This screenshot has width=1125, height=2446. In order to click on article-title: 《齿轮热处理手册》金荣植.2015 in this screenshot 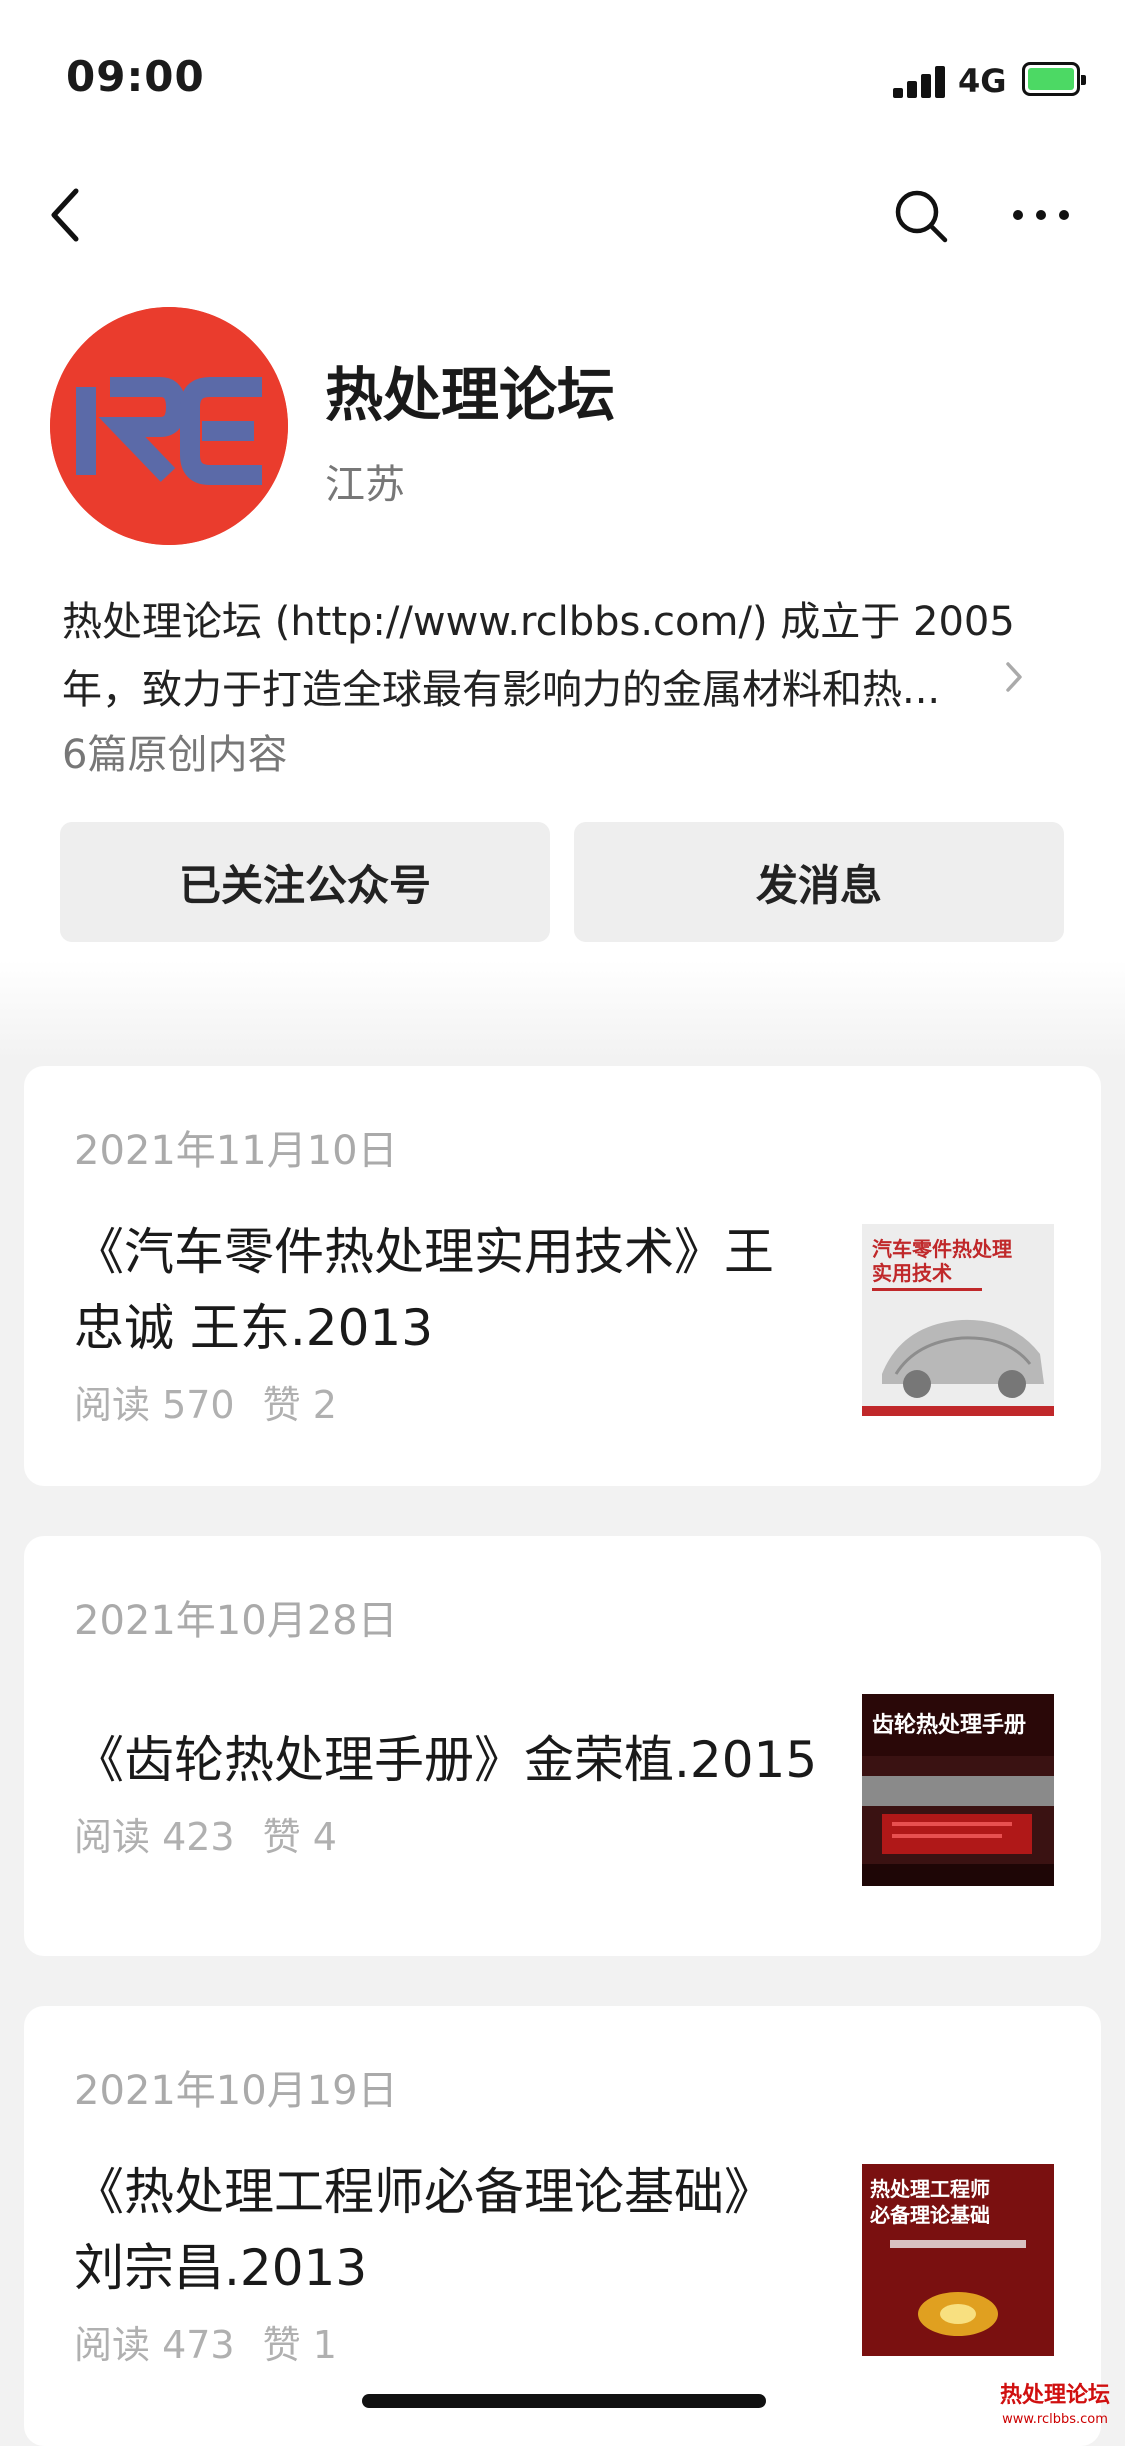, I will do `click(474, 1760)`.